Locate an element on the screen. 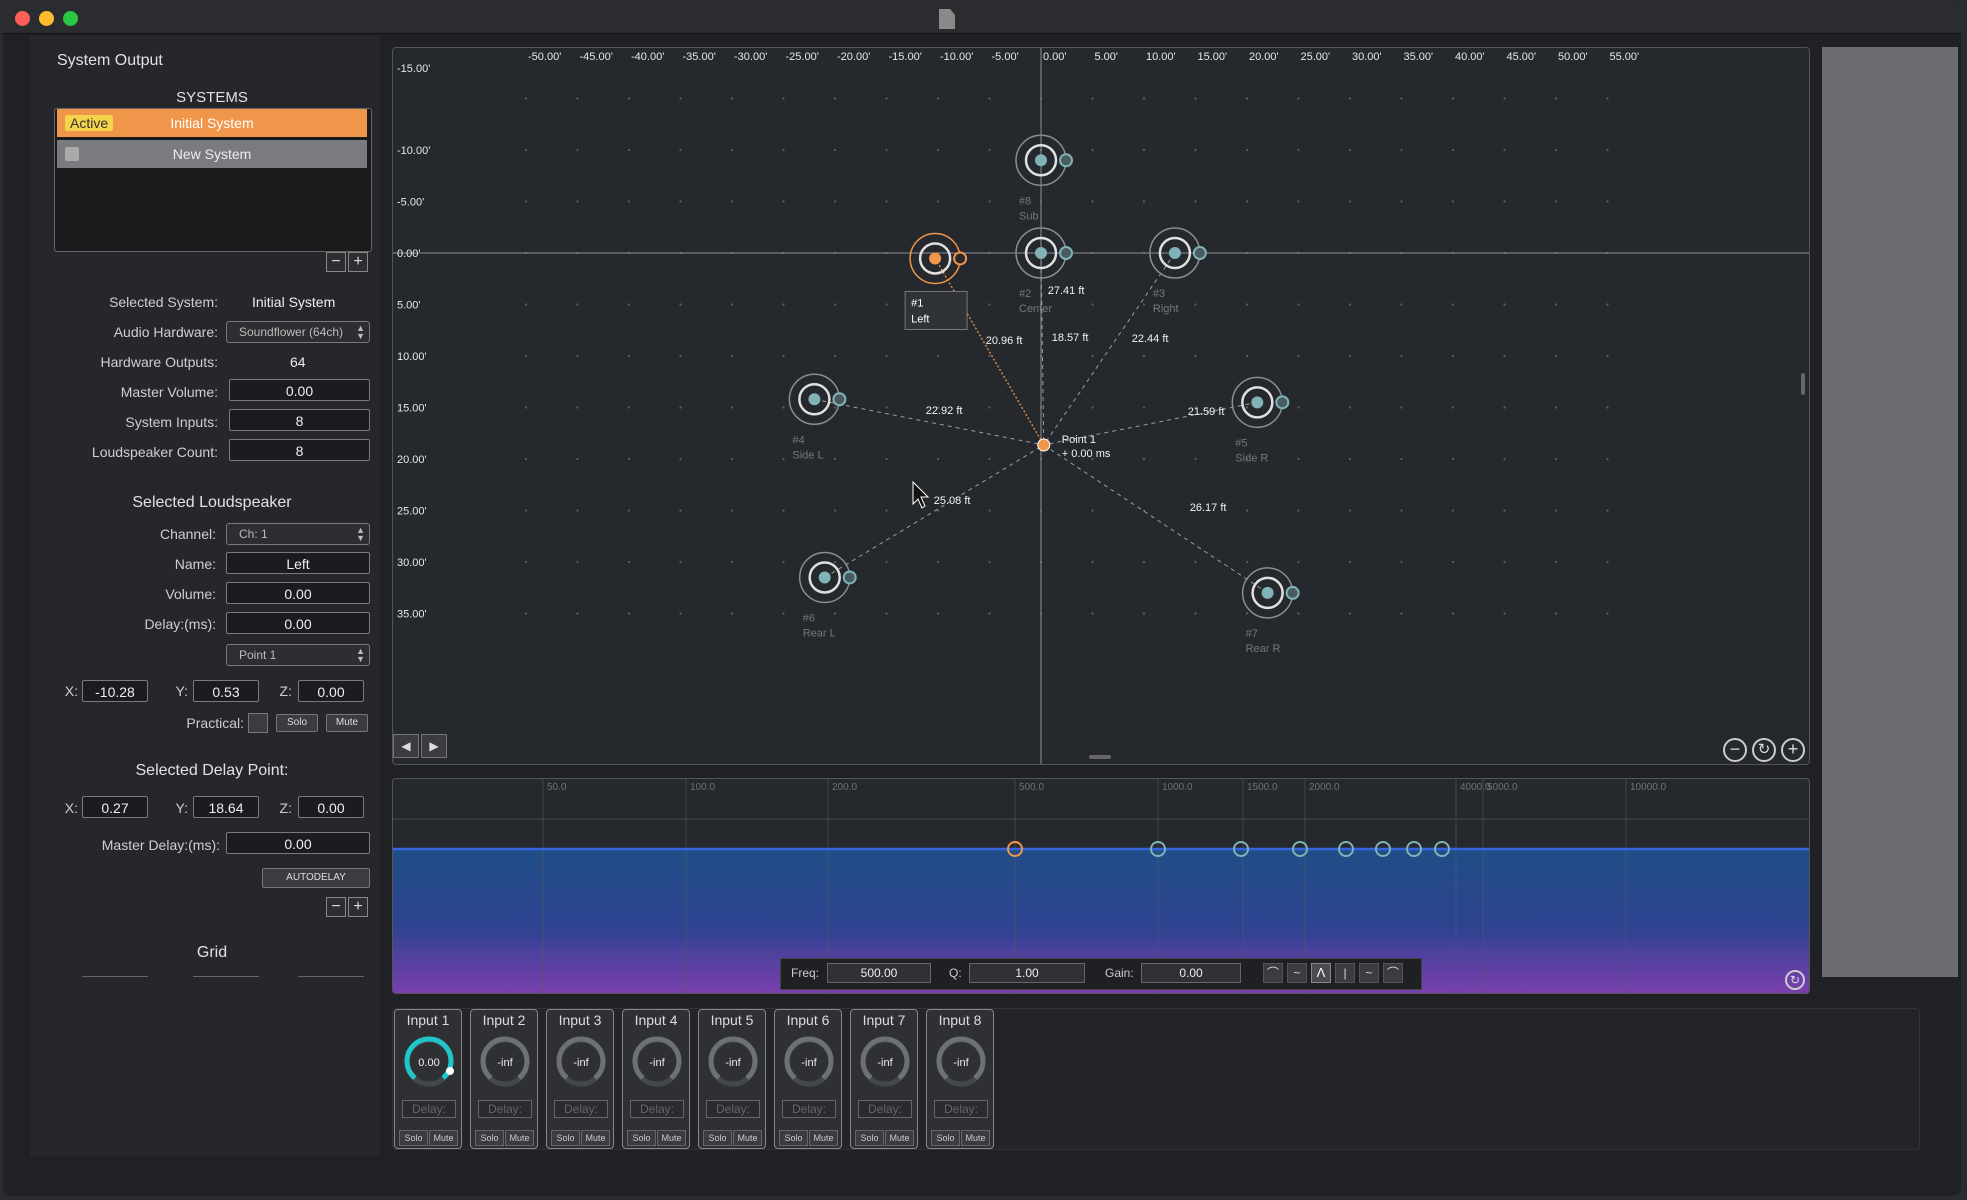 The height and width of the screenshot is (1200, 1967). speaker-7-id: #7 is located at coordinates (1252, 634).